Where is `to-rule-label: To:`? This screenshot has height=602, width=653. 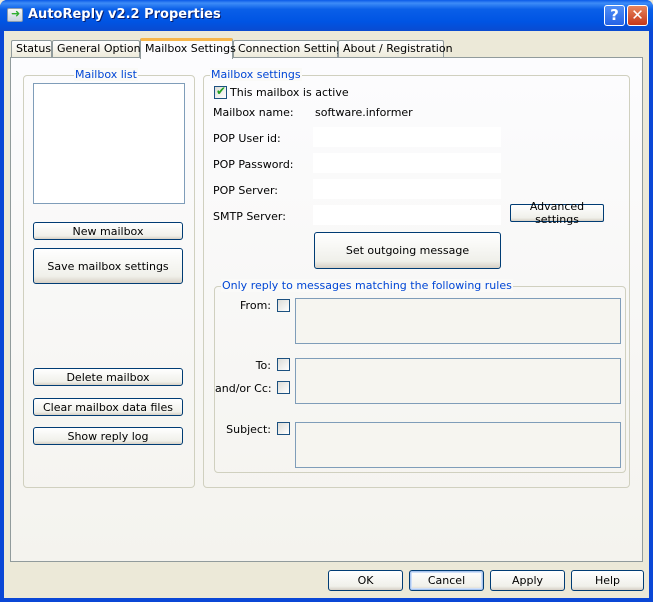 to-rule-label: To: is located at coordinates (263, 365).